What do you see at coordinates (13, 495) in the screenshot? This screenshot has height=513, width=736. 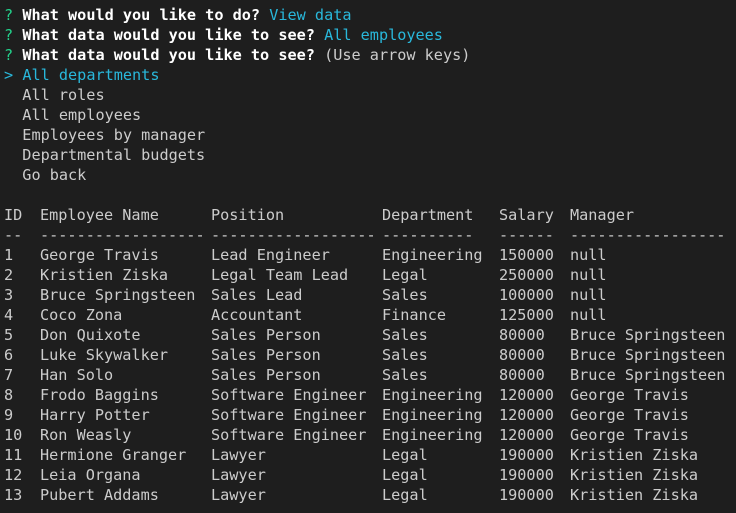 I see `table-cell: 13` at bounding box center [13, 495].